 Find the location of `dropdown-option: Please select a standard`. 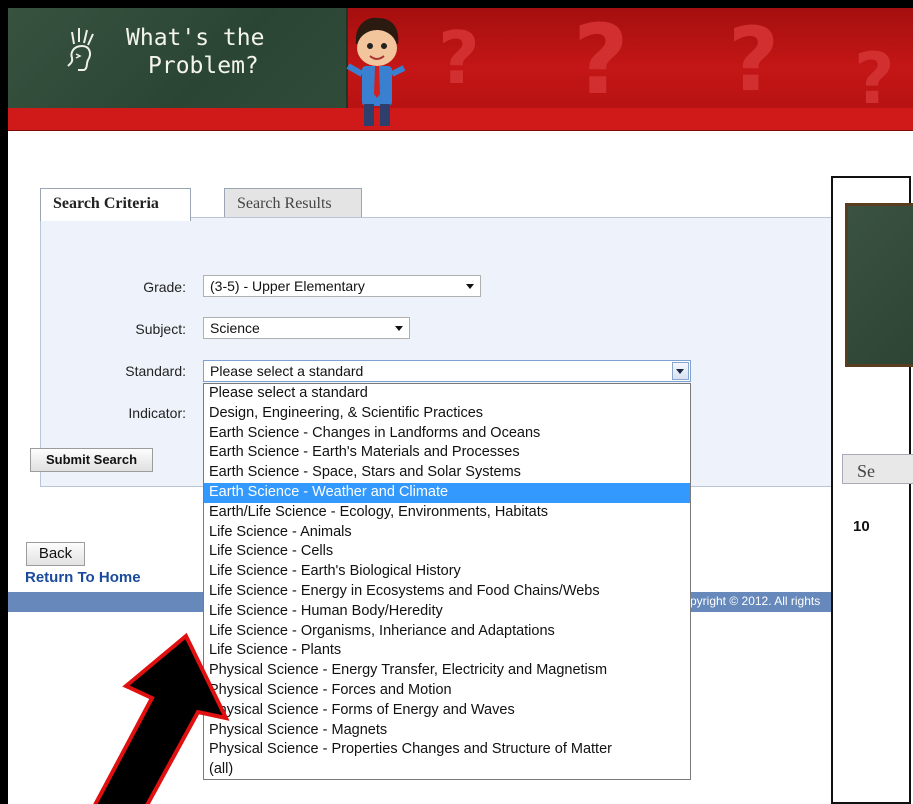

dropdown-option: Please select a standard is located at coordinates (447, 394).